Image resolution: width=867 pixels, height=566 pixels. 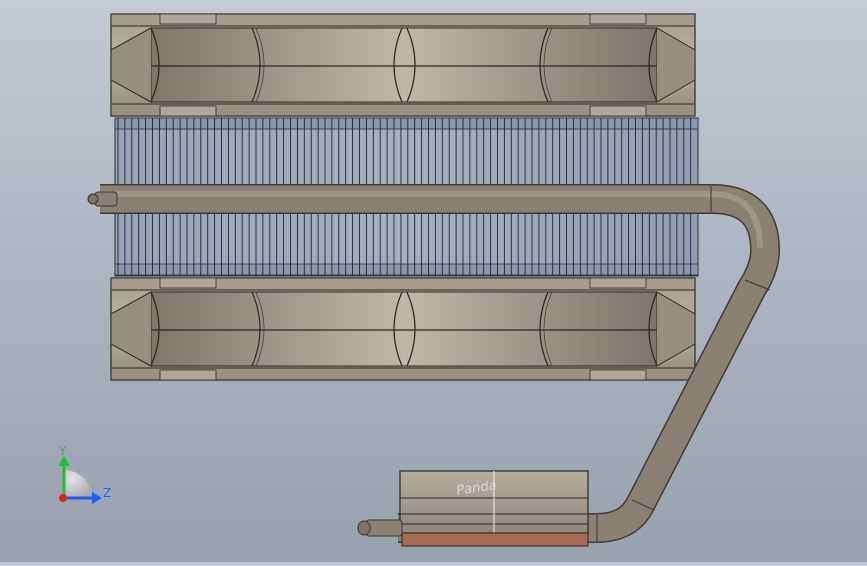 I want to click on top-fan-housing, so click(x=403, y=65).